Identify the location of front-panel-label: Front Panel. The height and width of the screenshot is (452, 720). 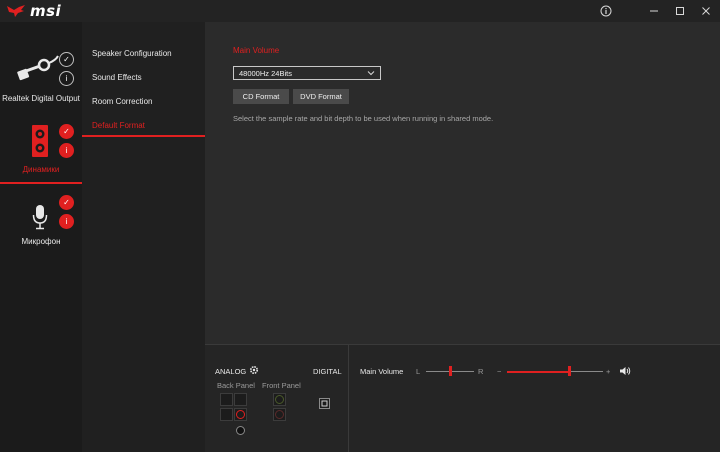
(281, 385).